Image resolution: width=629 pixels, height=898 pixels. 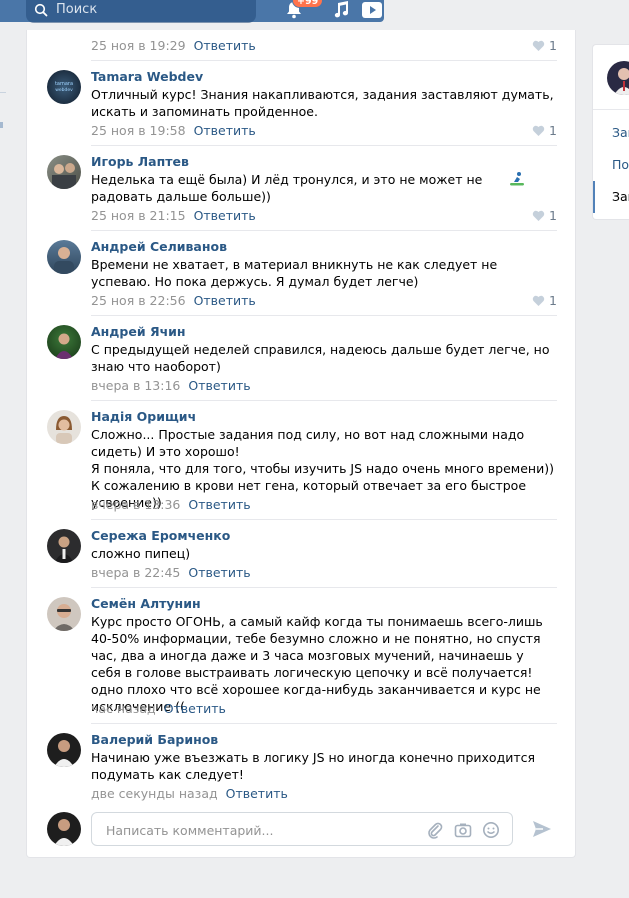 I want to click on avatar: tamara webdev, so click(x=64, y=87).